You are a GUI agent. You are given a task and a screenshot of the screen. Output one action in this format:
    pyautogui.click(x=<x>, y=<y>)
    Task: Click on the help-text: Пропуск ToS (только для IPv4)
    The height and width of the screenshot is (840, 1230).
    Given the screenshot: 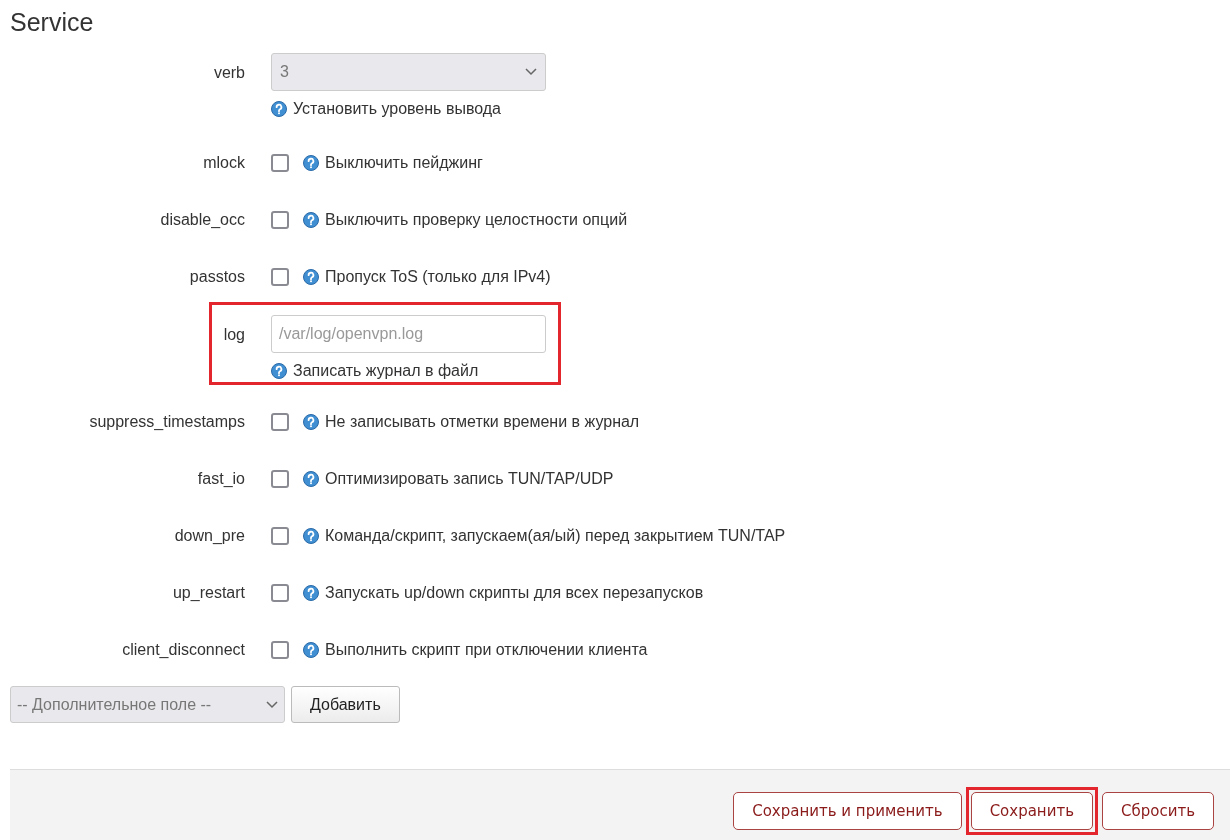 What is the action you would take?
    pyautogui.click(x=438, y=276)
    